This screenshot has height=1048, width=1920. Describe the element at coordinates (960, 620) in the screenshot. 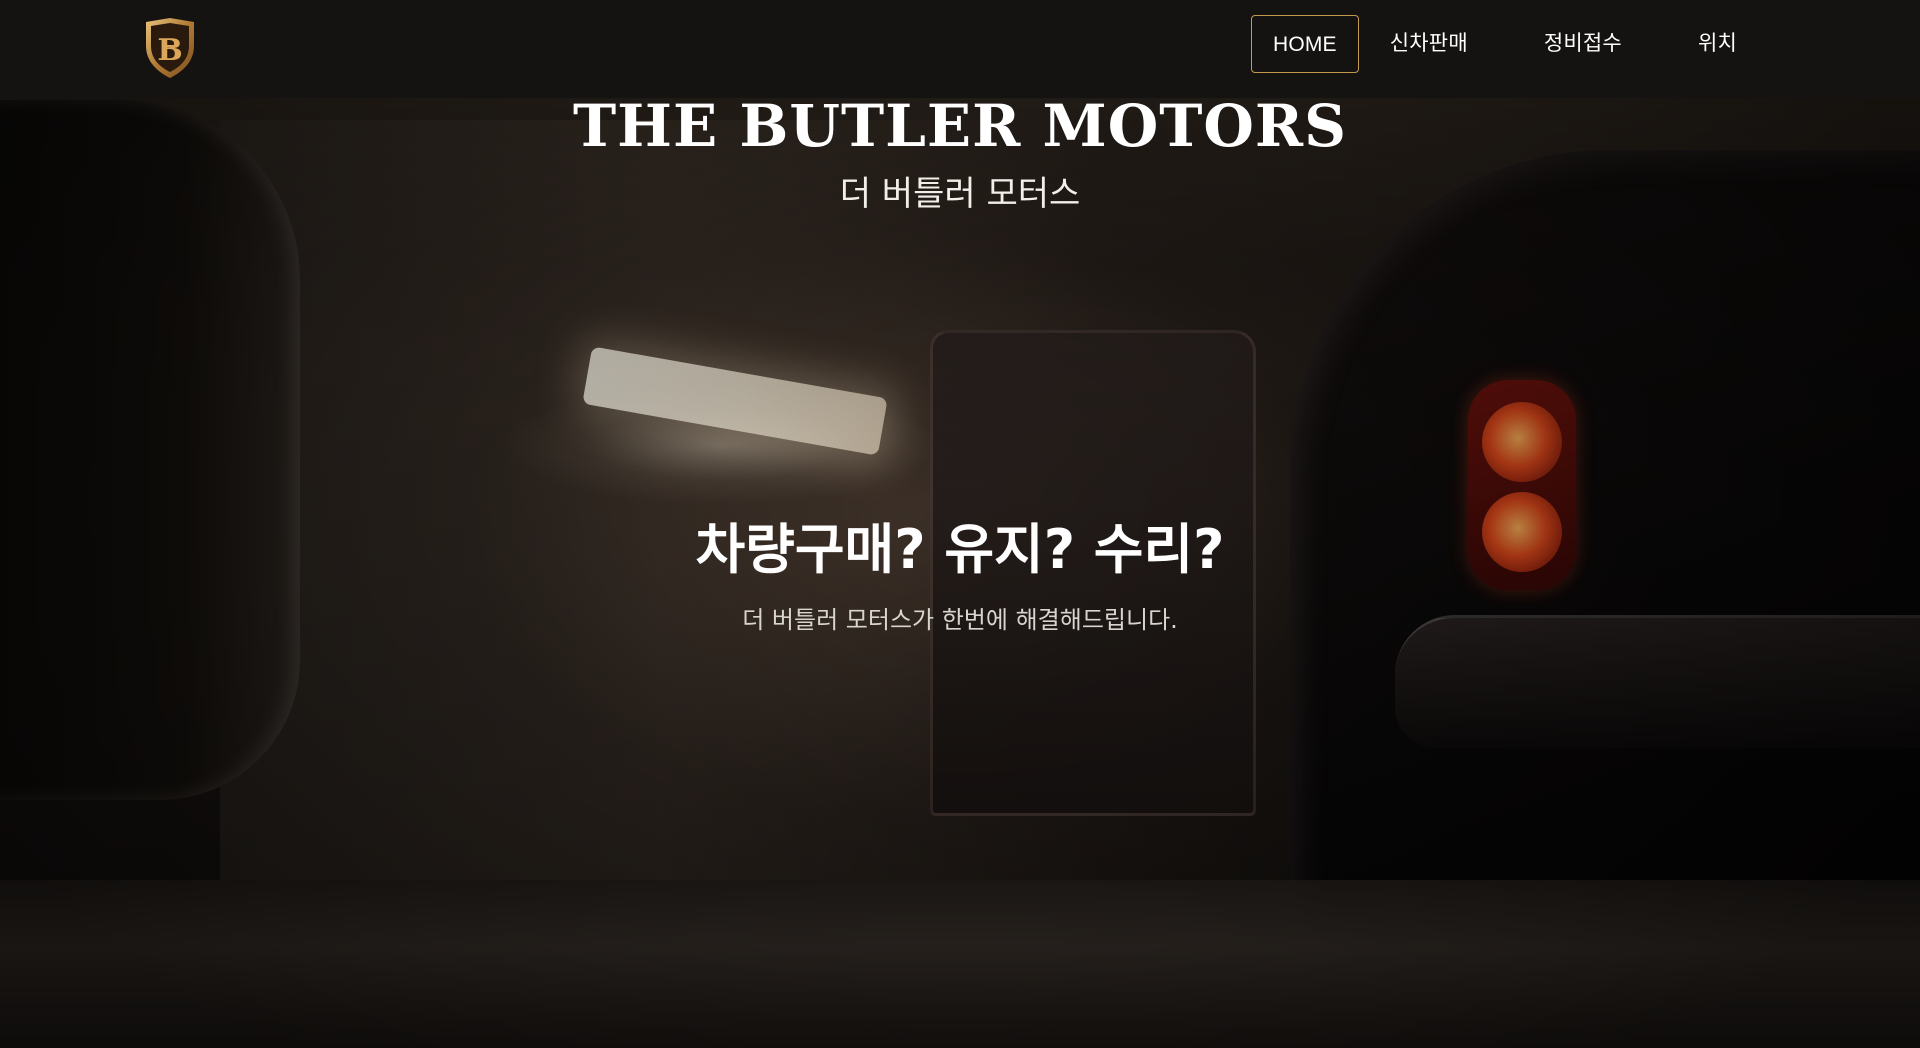

I see `hero-tagline: 더 버틀러 모터스가 한번에 해결해드립니다.` at that location.